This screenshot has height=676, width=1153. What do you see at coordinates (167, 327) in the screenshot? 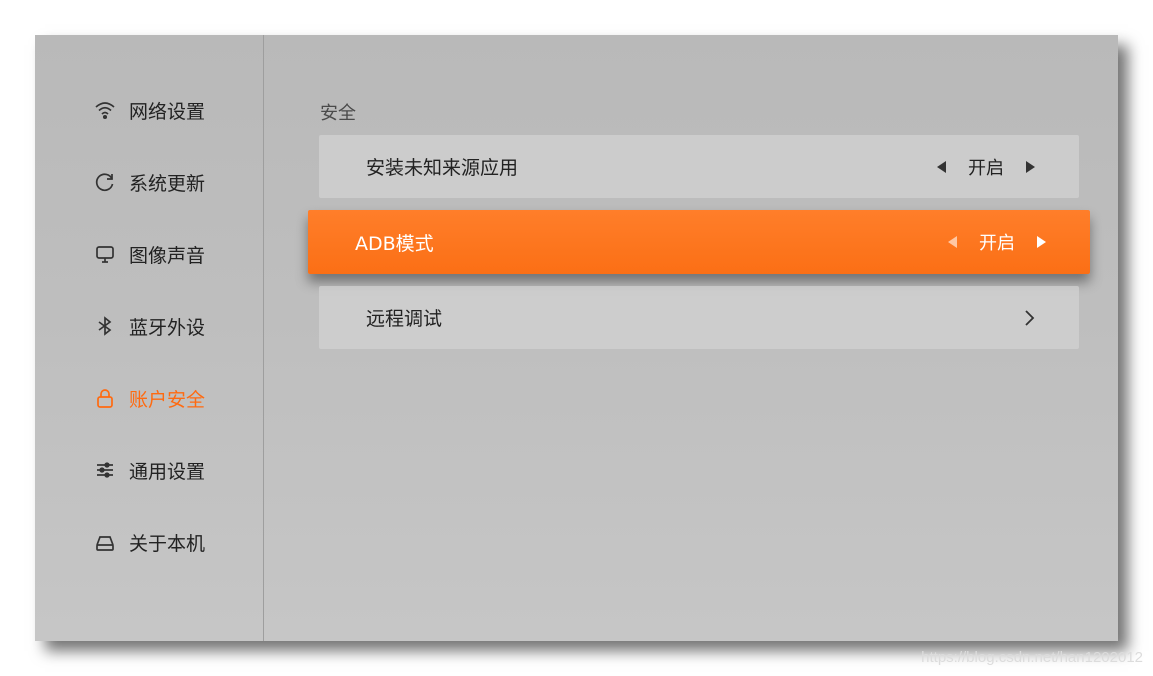
I see `sidebar-item-label: 蓝牙外设` at bounding box center [167, 327].